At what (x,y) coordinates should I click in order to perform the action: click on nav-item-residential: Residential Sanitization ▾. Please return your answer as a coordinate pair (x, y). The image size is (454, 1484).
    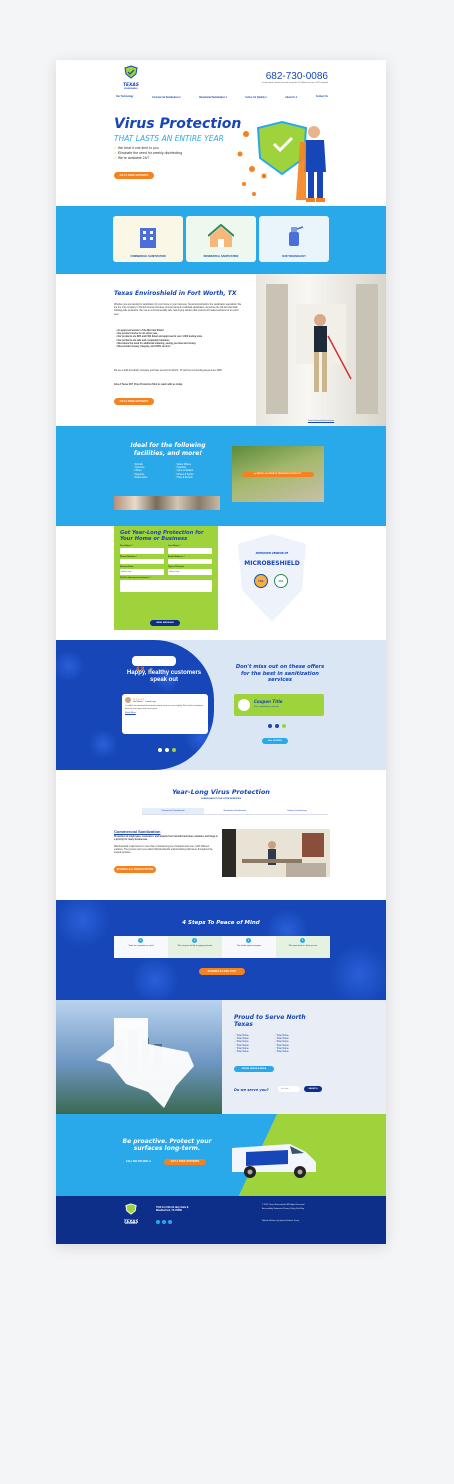
    Looking at the image, I should click on (213, 97).